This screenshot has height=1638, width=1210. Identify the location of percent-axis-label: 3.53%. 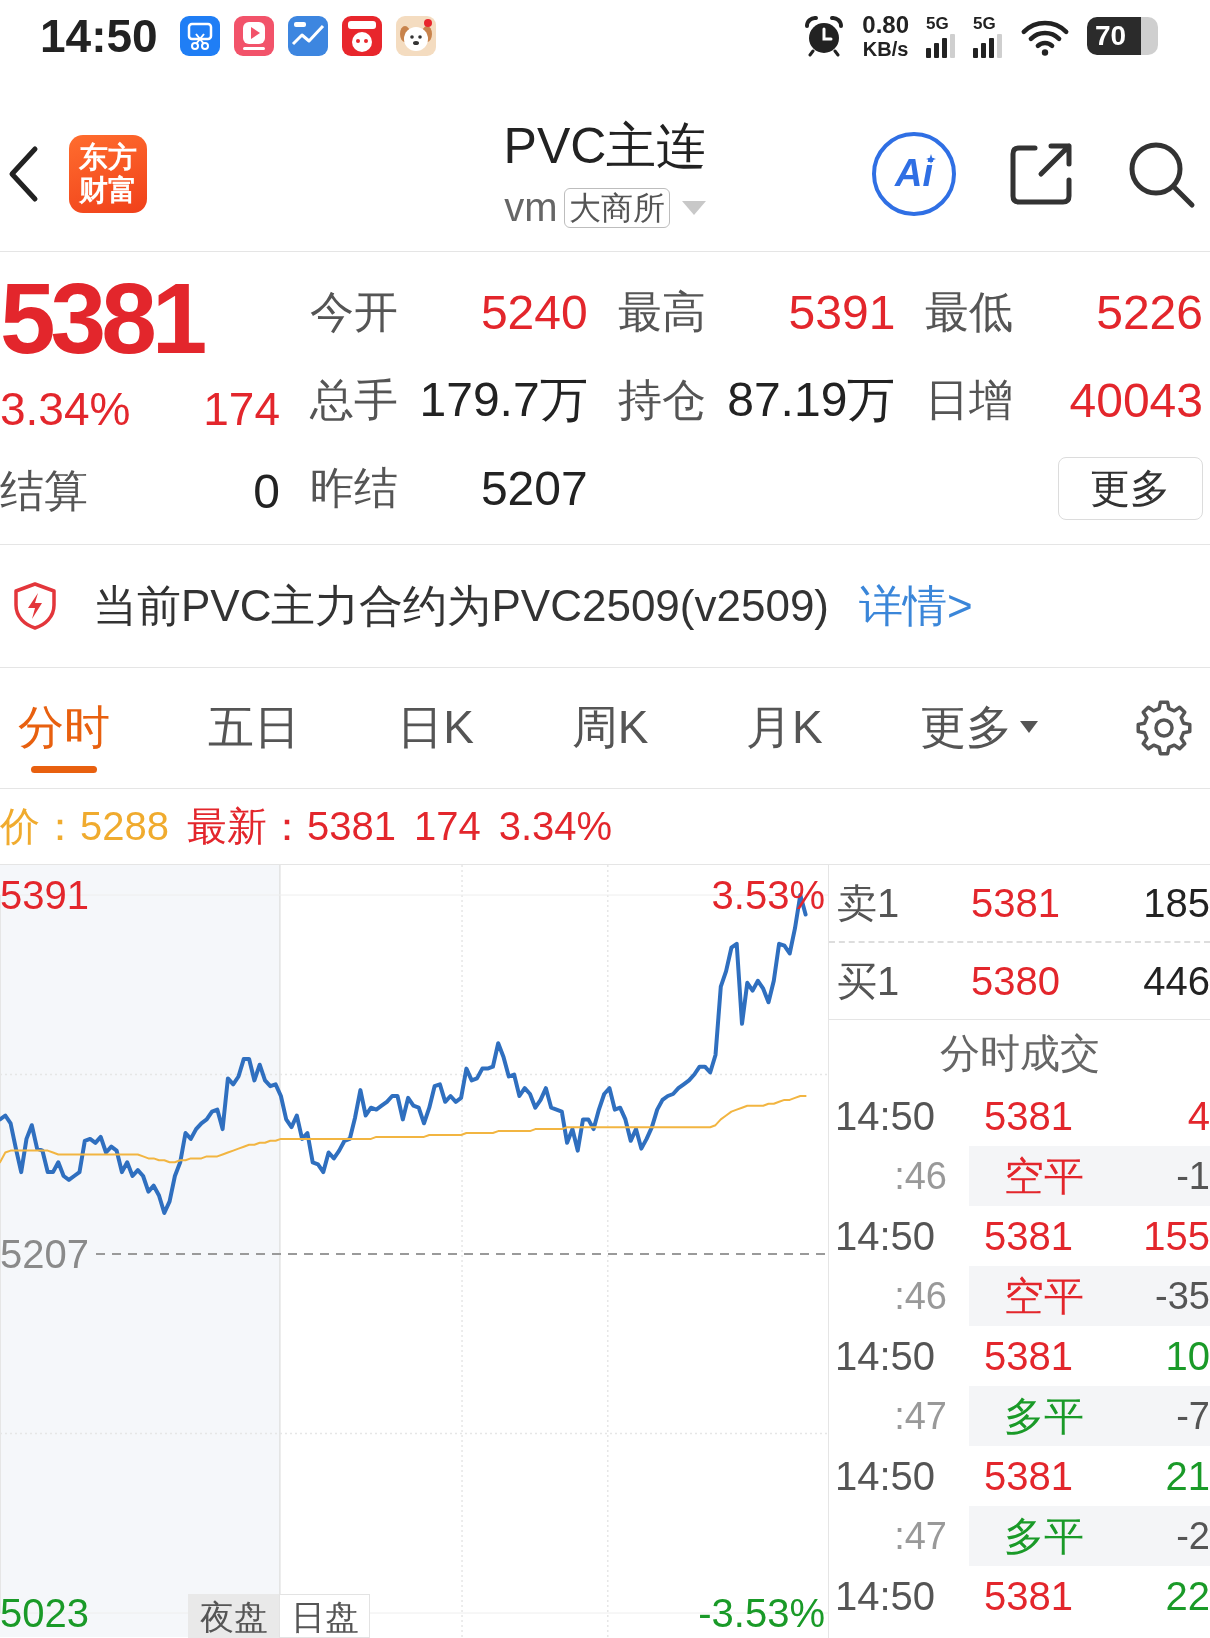
(768, 895).